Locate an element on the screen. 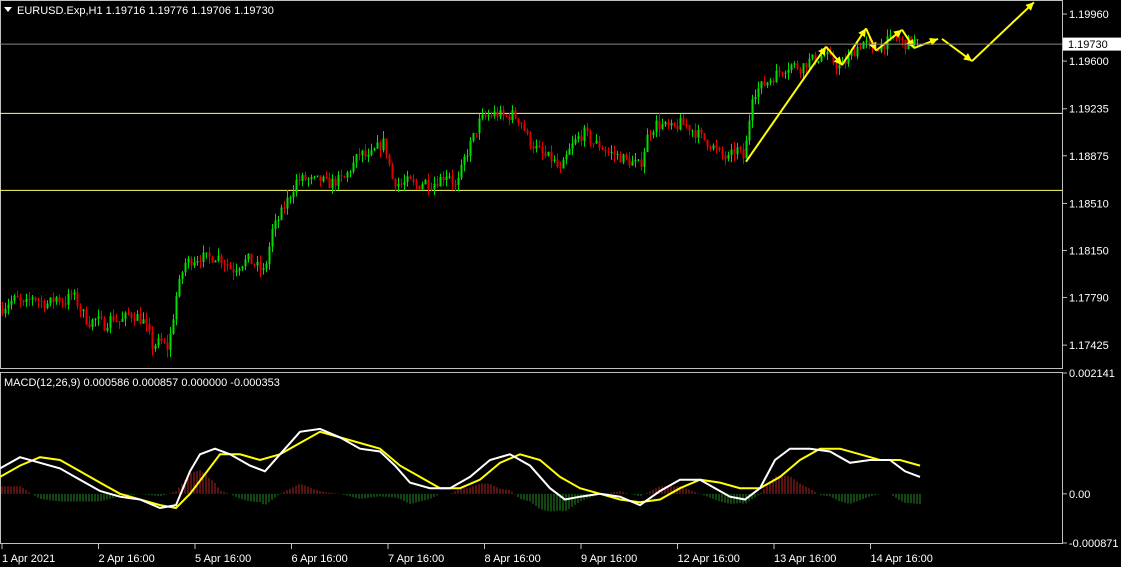  time-tick-label: 12 Apr 16:00 is located at coordinates (709, 559).